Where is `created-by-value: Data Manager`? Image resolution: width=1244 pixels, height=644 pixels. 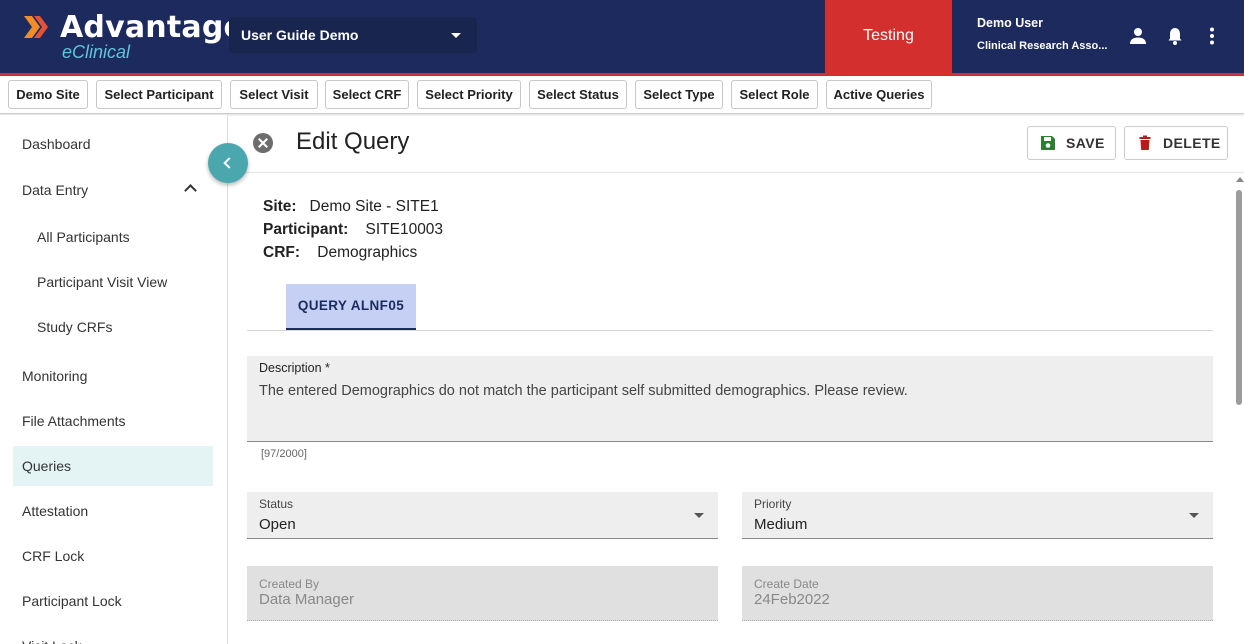 created-by-value: Data Manager is located at coordinates (307, 599).